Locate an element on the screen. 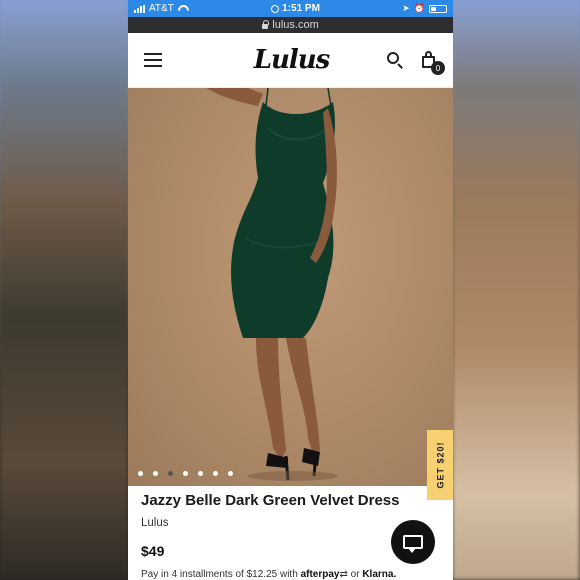 This screenshot has height=580, width=580. model-leg-right is located at coordinates (303, 398).